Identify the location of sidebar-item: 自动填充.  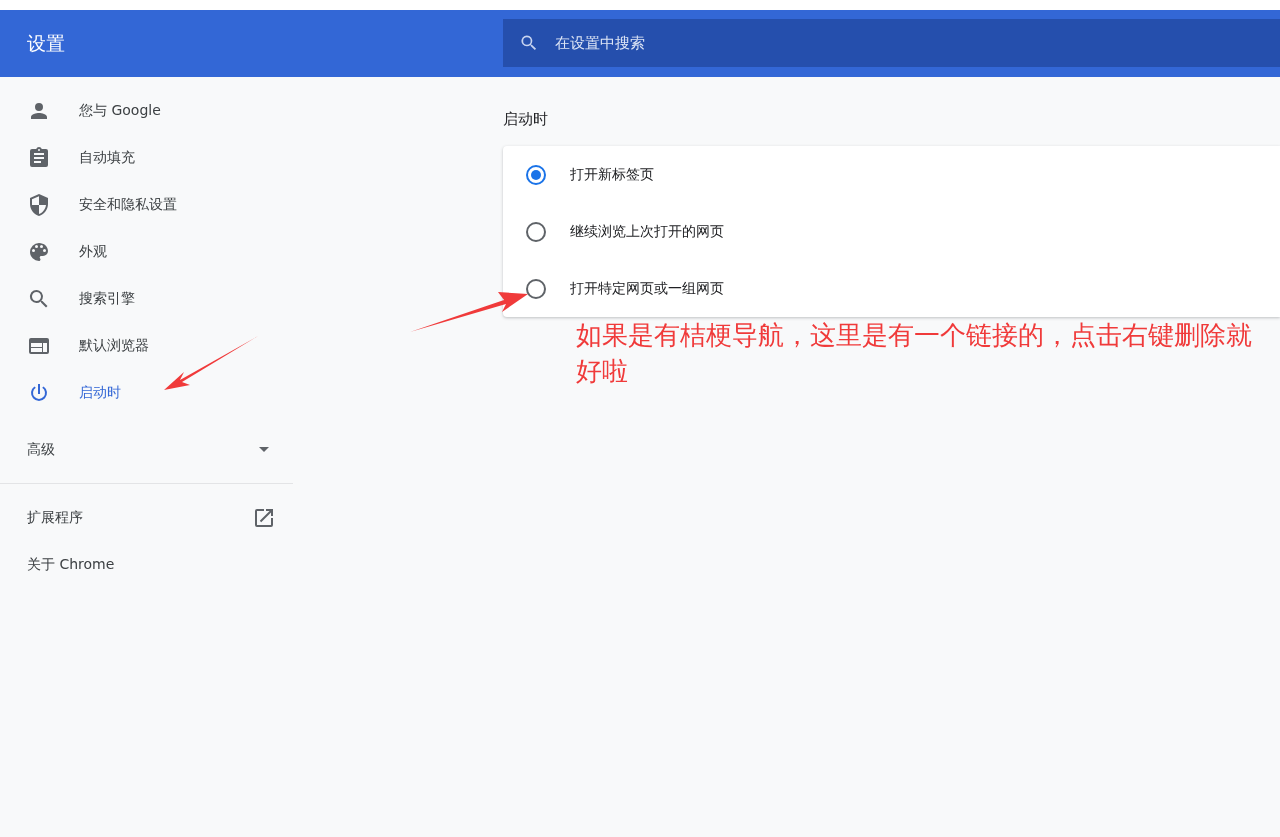
(146, 157).